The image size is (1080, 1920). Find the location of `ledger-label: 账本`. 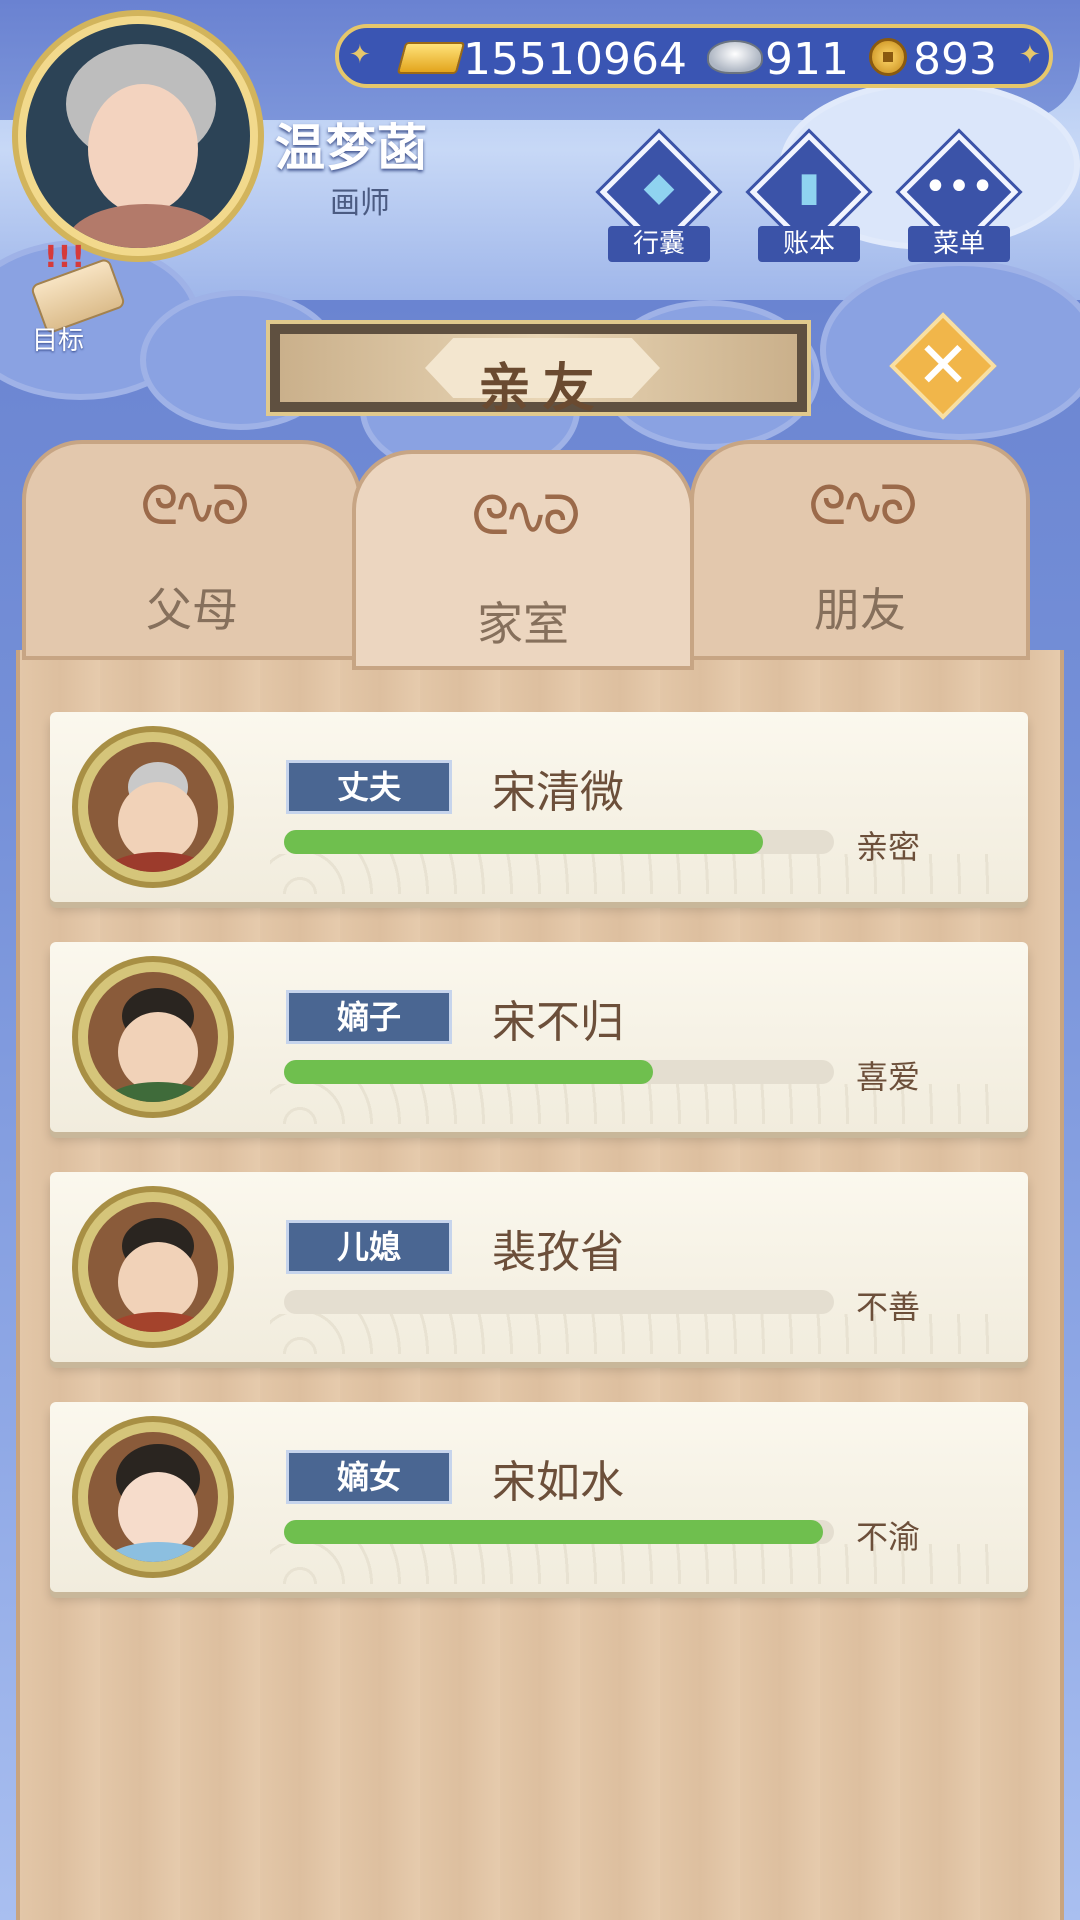

ledger-label: 账本 is located at coordinates (809, 244).